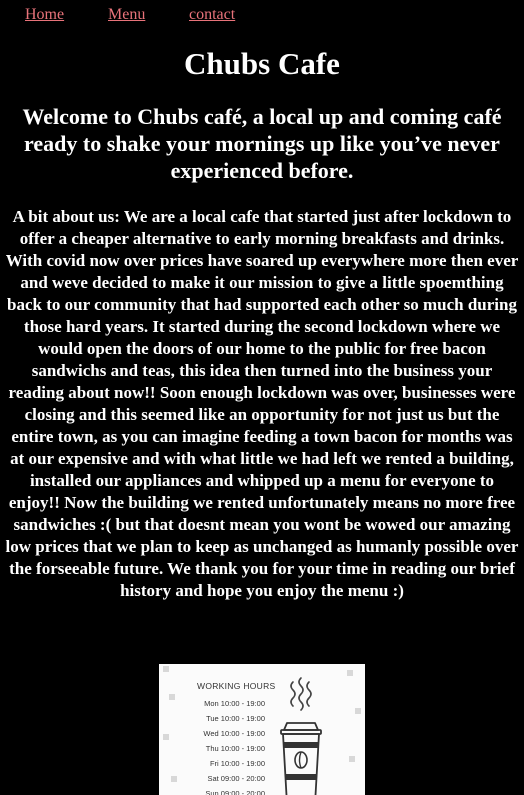 Image resolution: width=524 pixels, height=795 pixels. What do you see at coordinates (301, 736) in the screenshot?
I see `coffee-cup-icon` at bounding box center [301, 736].